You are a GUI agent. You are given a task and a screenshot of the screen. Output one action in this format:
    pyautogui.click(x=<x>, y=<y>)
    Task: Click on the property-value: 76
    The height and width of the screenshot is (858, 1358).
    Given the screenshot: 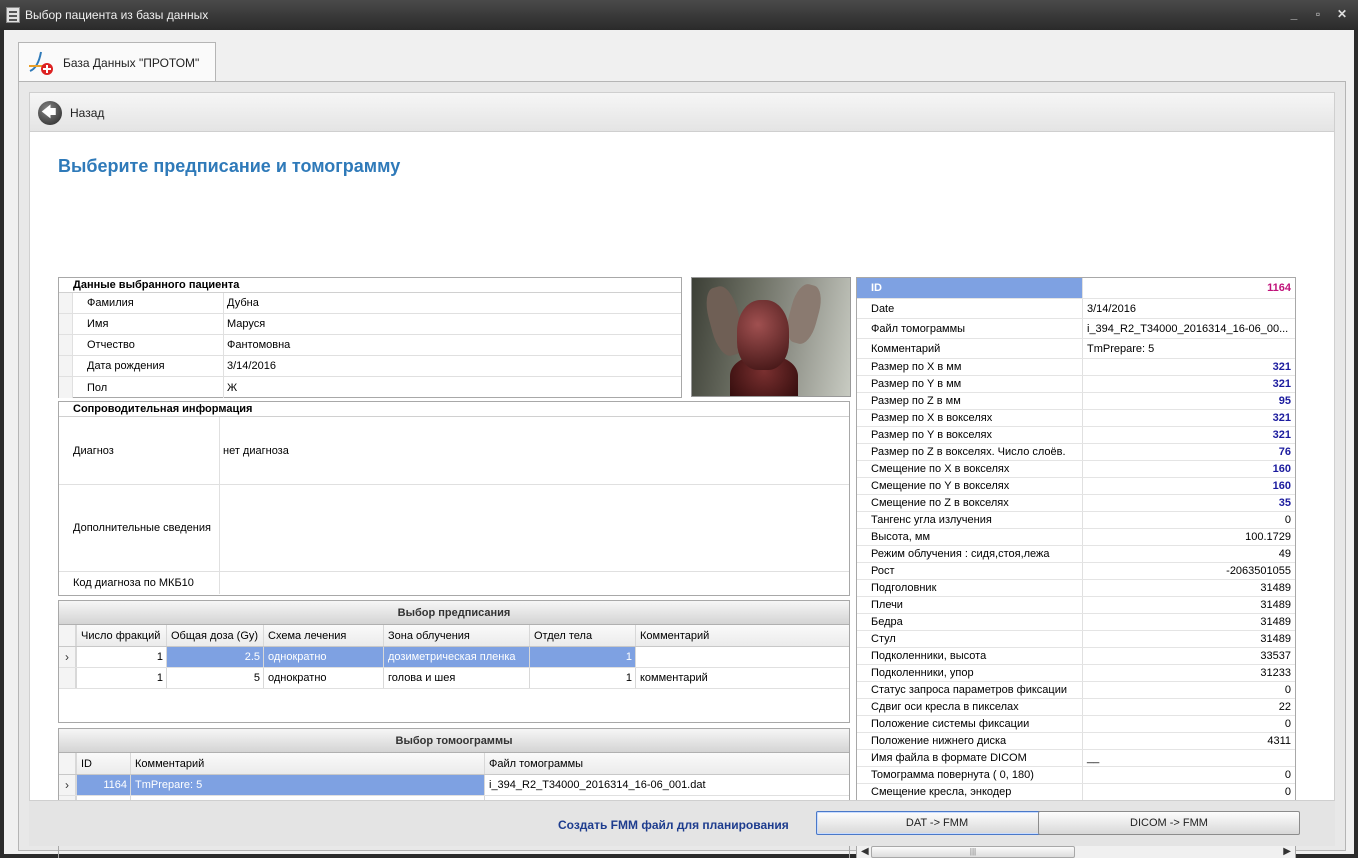 What is the action you would take?
    pyautogui.click(x=1189, y=452)
    